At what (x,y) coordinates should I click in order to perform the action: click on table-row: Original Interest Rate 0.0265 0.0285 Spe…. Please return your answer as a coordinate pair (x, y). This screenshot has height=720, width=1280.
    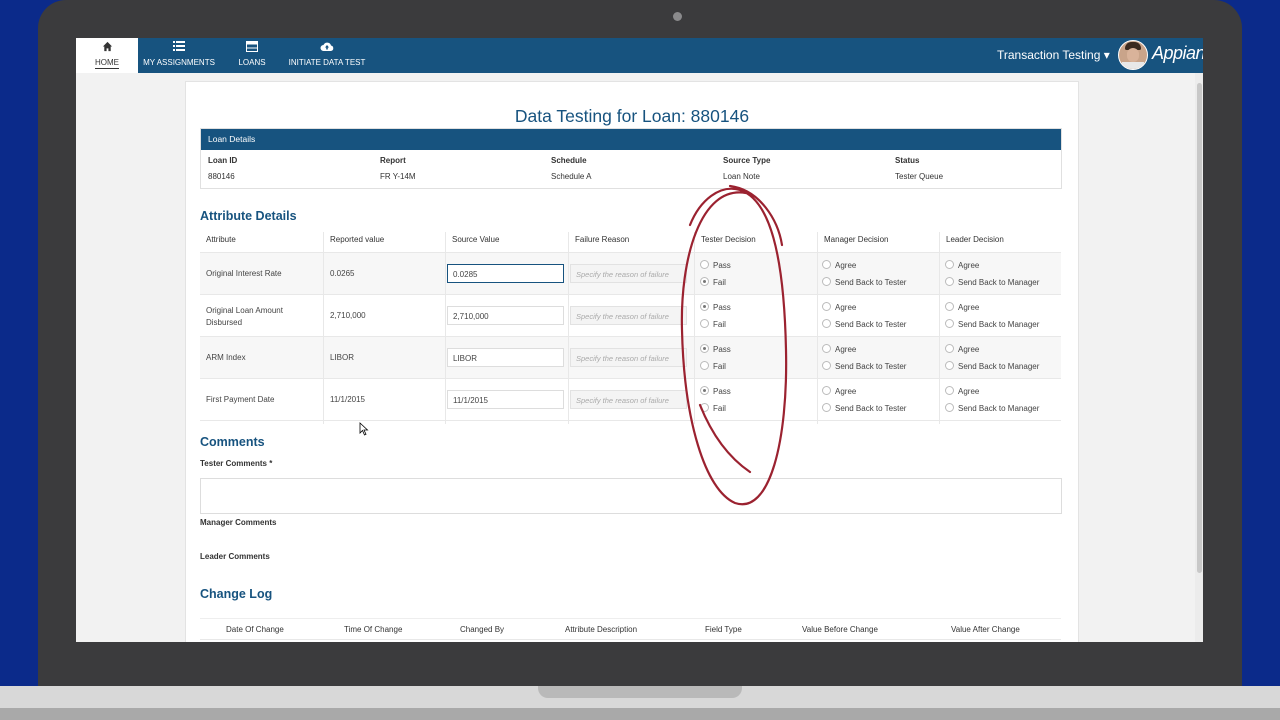
    Looking at the image, I should click on (630, 274).